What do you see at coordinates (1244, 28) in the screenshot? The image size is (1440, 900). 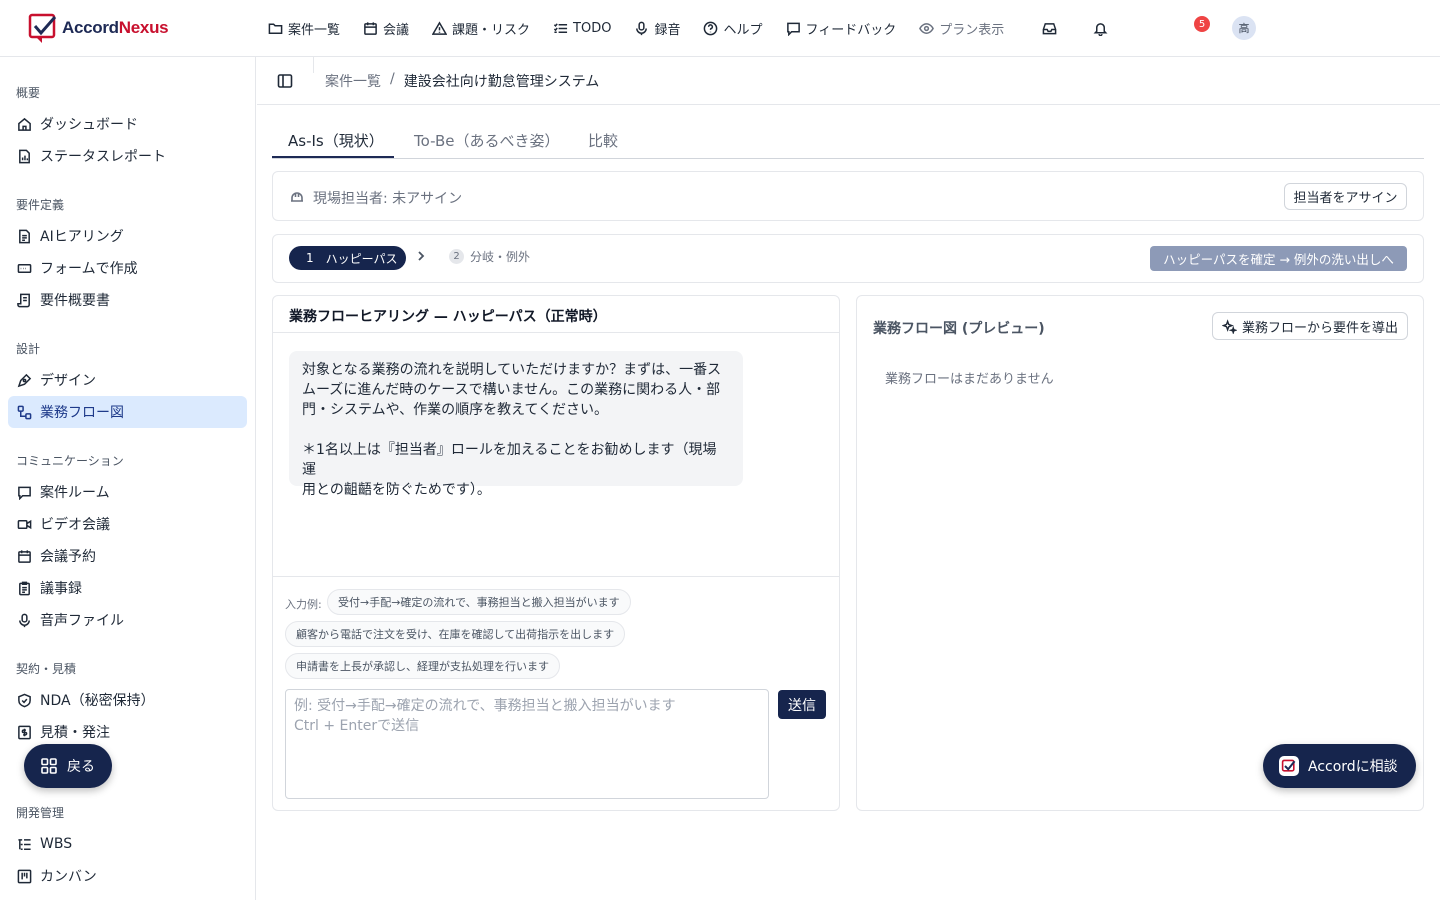 I see `user-avatar: 高` at bounding box center [1244, 28].